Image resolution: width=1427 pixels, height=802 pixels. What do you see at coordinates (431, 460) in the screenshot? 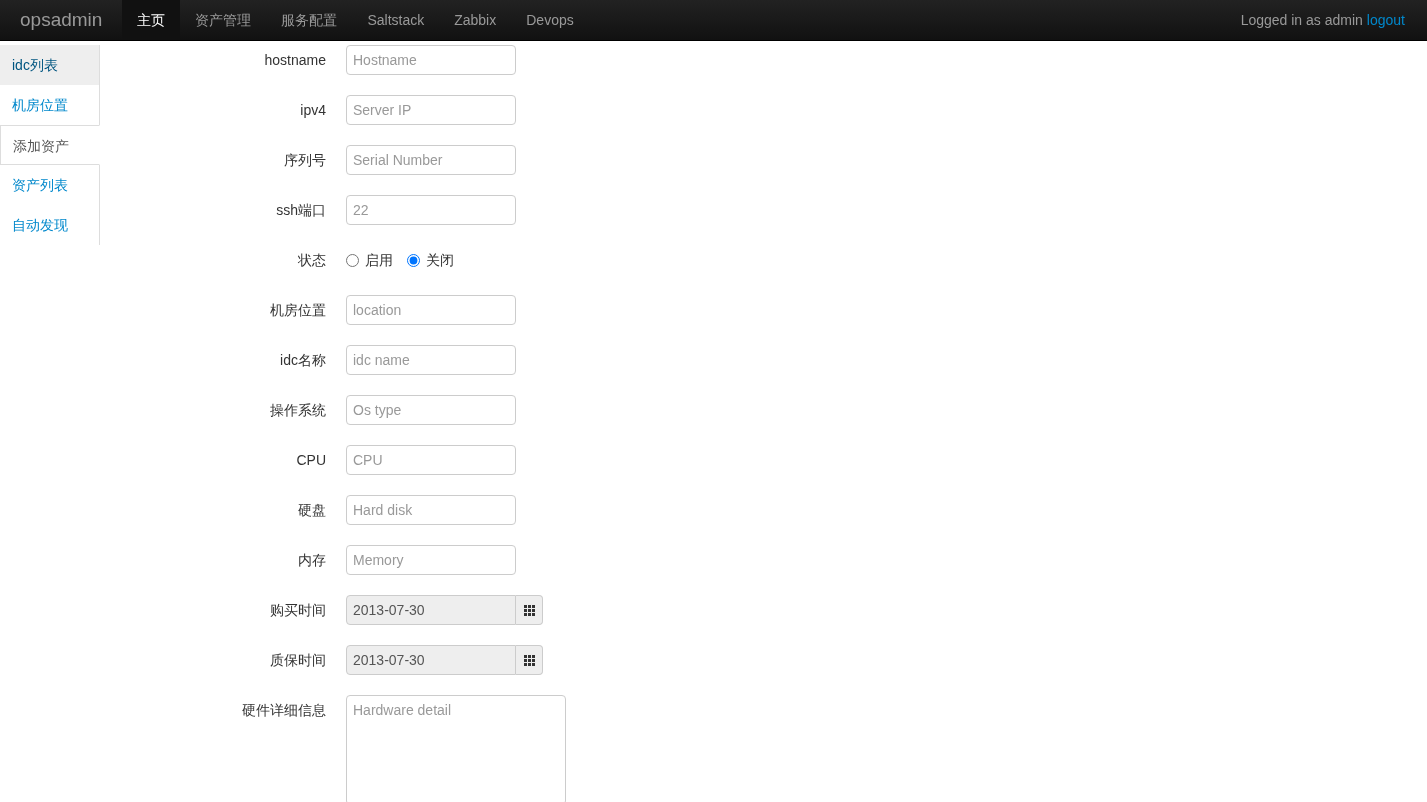
I see `input-field: CPU` at bounding box center [431, 460].